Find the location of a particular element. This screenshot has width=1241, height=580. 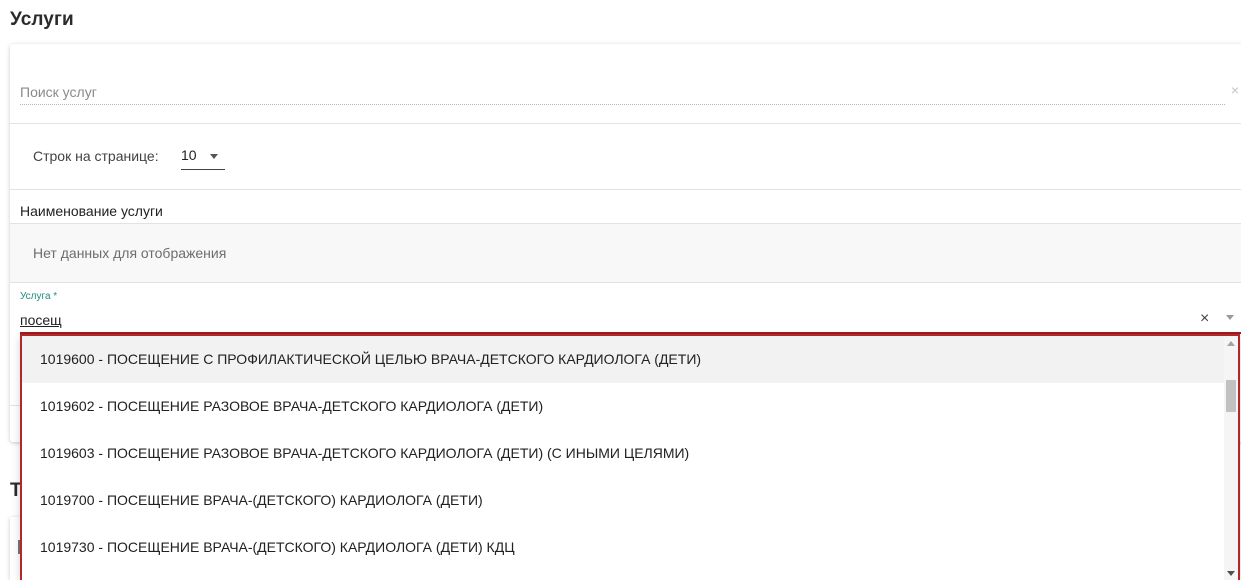

rows-per-page-row: Строк на странице: 10 is located at coordinates (625, 157).